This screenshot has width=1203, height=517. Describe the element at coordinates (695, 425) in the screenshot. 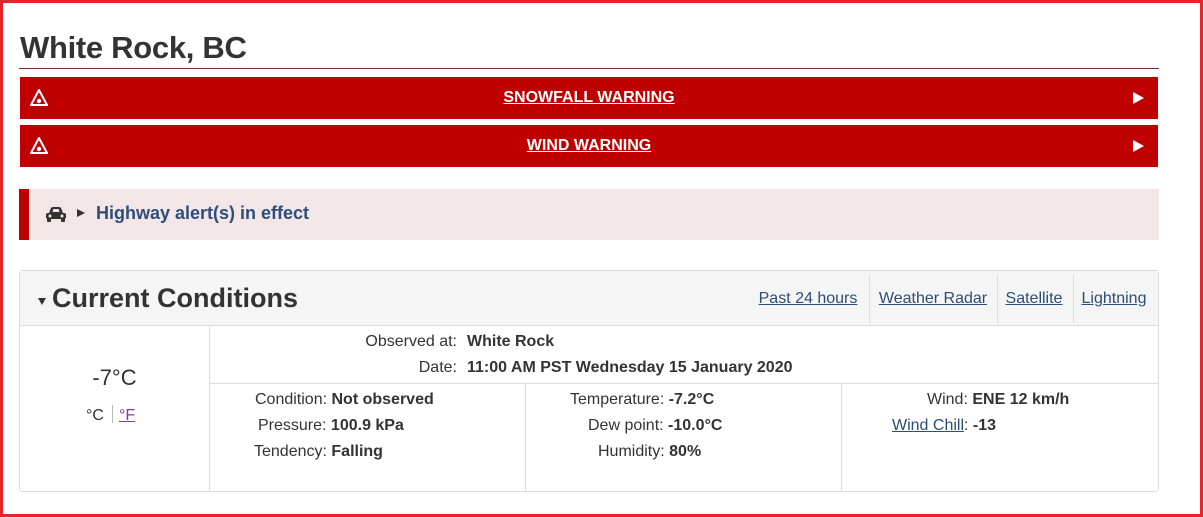

I see `dewpoint-value: -10.0°C` at that location.